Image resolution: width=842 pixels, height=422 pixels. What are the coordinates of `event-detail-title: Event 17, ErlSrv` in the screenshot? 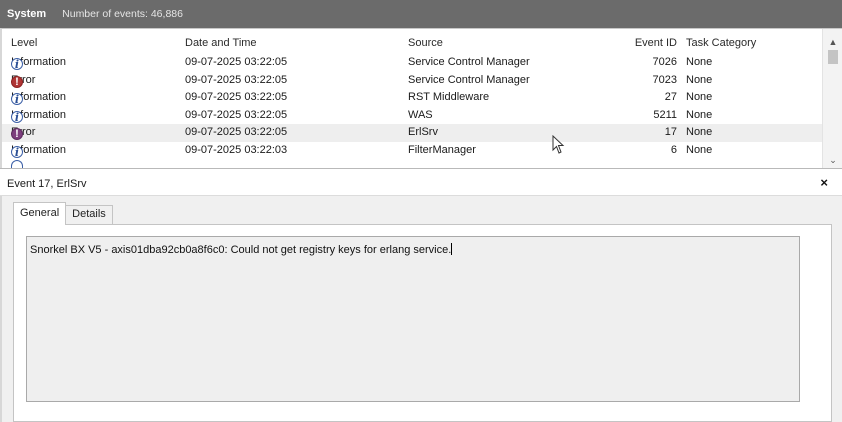 It's located at (47, 184).